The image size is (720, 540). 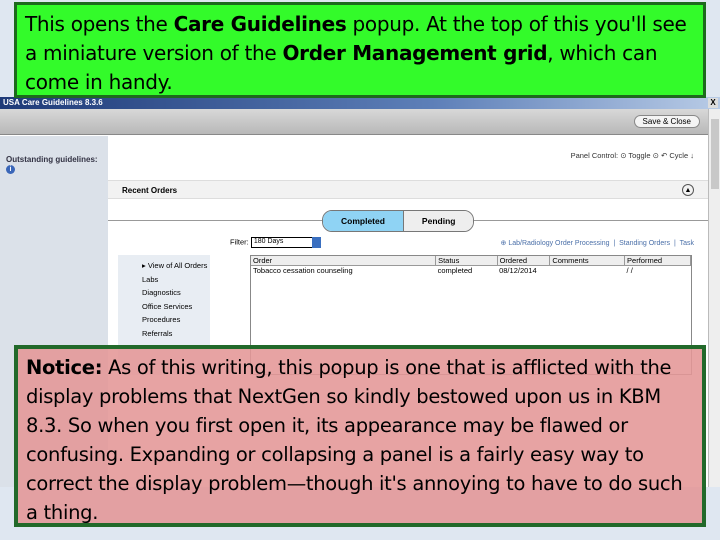 What do you see at coordinates (688, 190) in the screenshot?
I see `collapse-icon: ▲` at bounding box center [688, 190].